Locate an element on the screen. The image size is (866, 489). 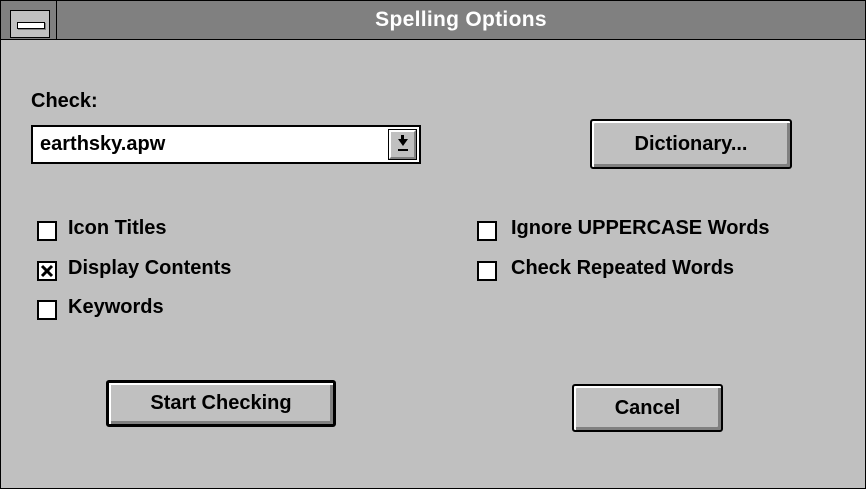
start-checking-button-label: Start Checking is located at coordinates (221, 403).